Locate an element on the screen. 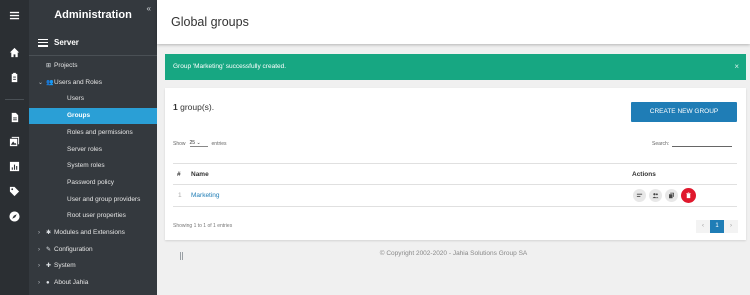  sidebar-section-label: Server is located at coordinates (66, 42).